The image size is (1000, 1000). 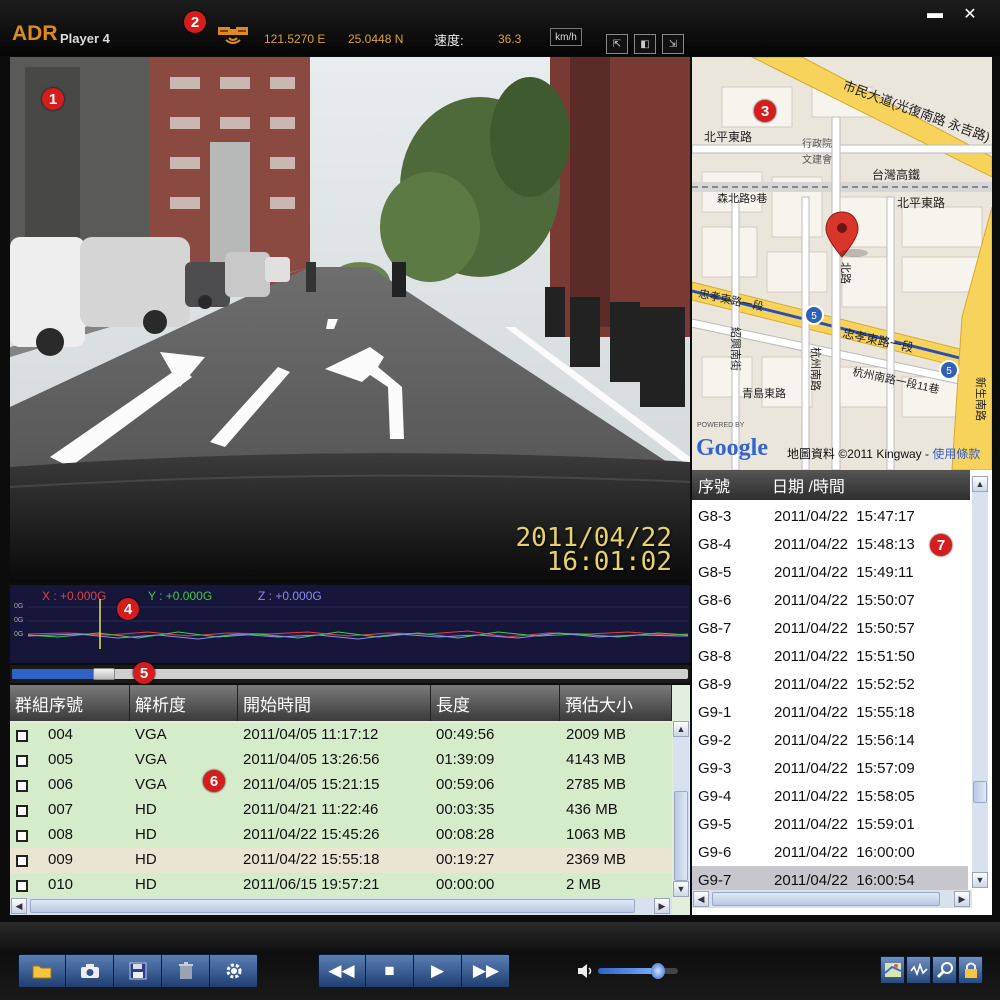 I want to click on close-button: ✕, so click(x=970, y=14).